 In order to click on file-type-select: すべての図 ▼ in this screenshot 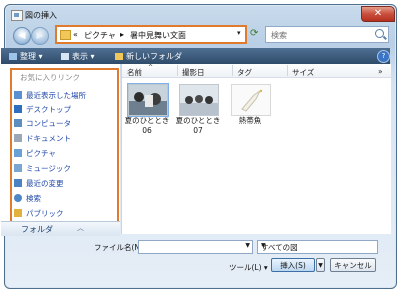, I will do `click(317, 247)`.